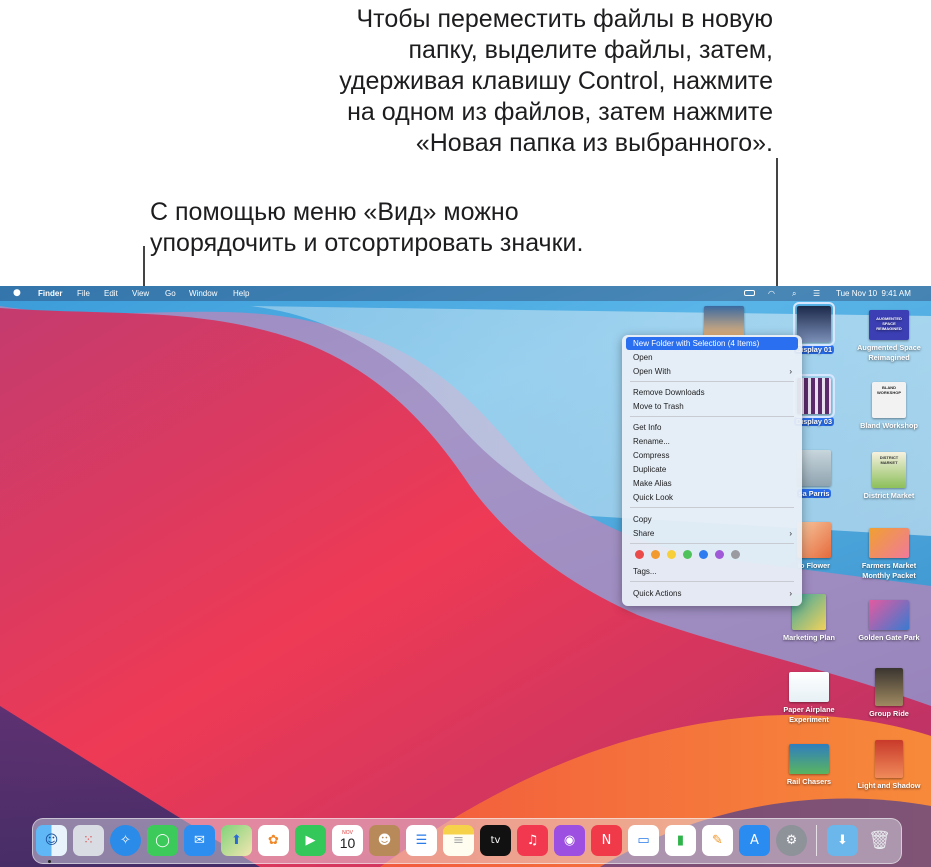 This screenshot has height=867, width=931. What do you see at coordinates (749, 293) in the screenshot?
I see `battery-icon` at bounding box center [749, 293].